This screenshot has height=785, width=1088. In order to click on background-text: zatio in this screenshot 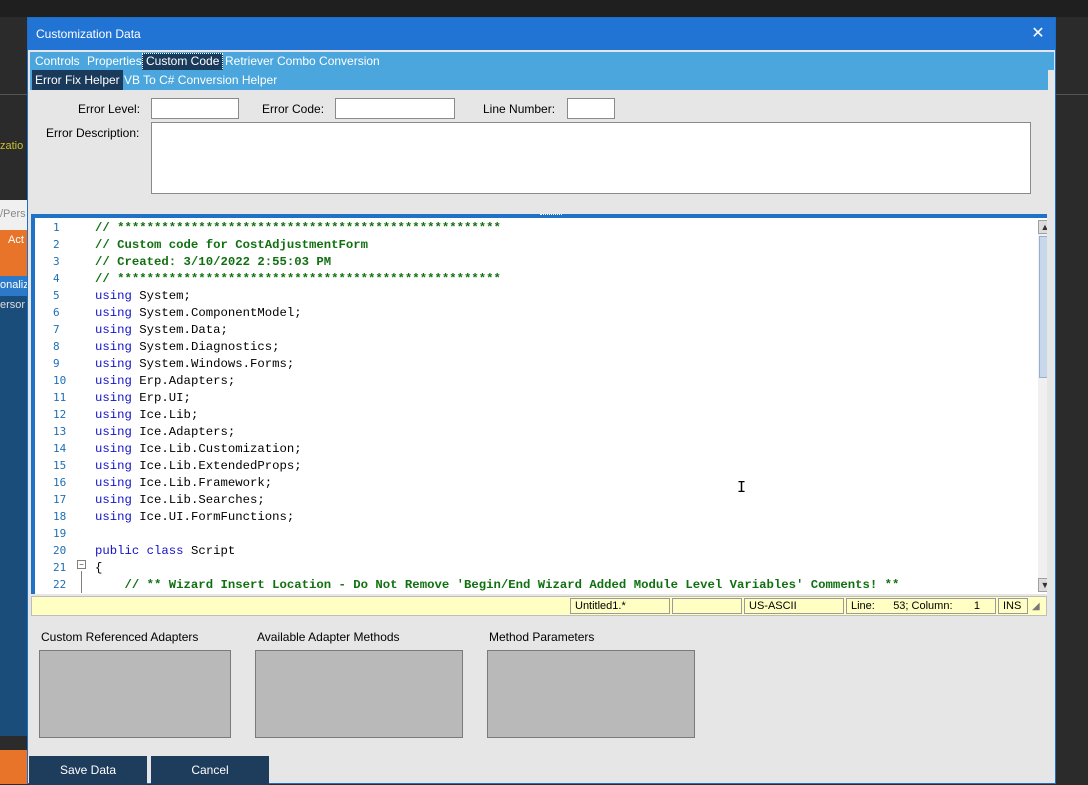, I will do `click(12, 146)`.